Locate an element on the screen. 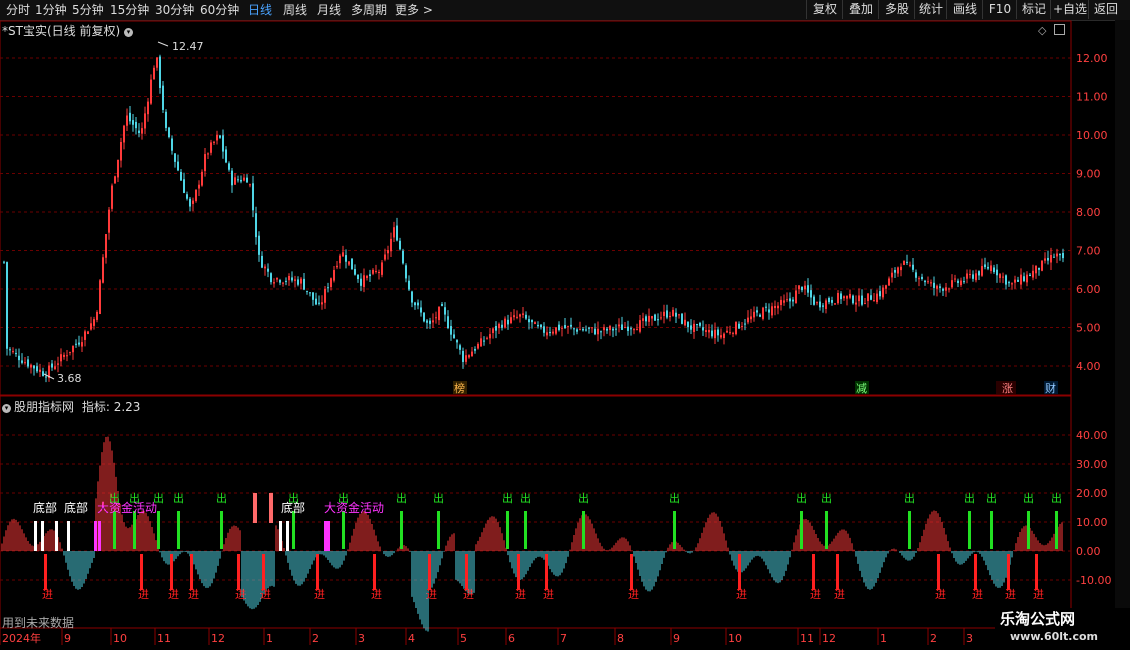 The width and height of the screenshot is (1130, 650). date-tick-label: 4 is located at coordinates (411, 638).